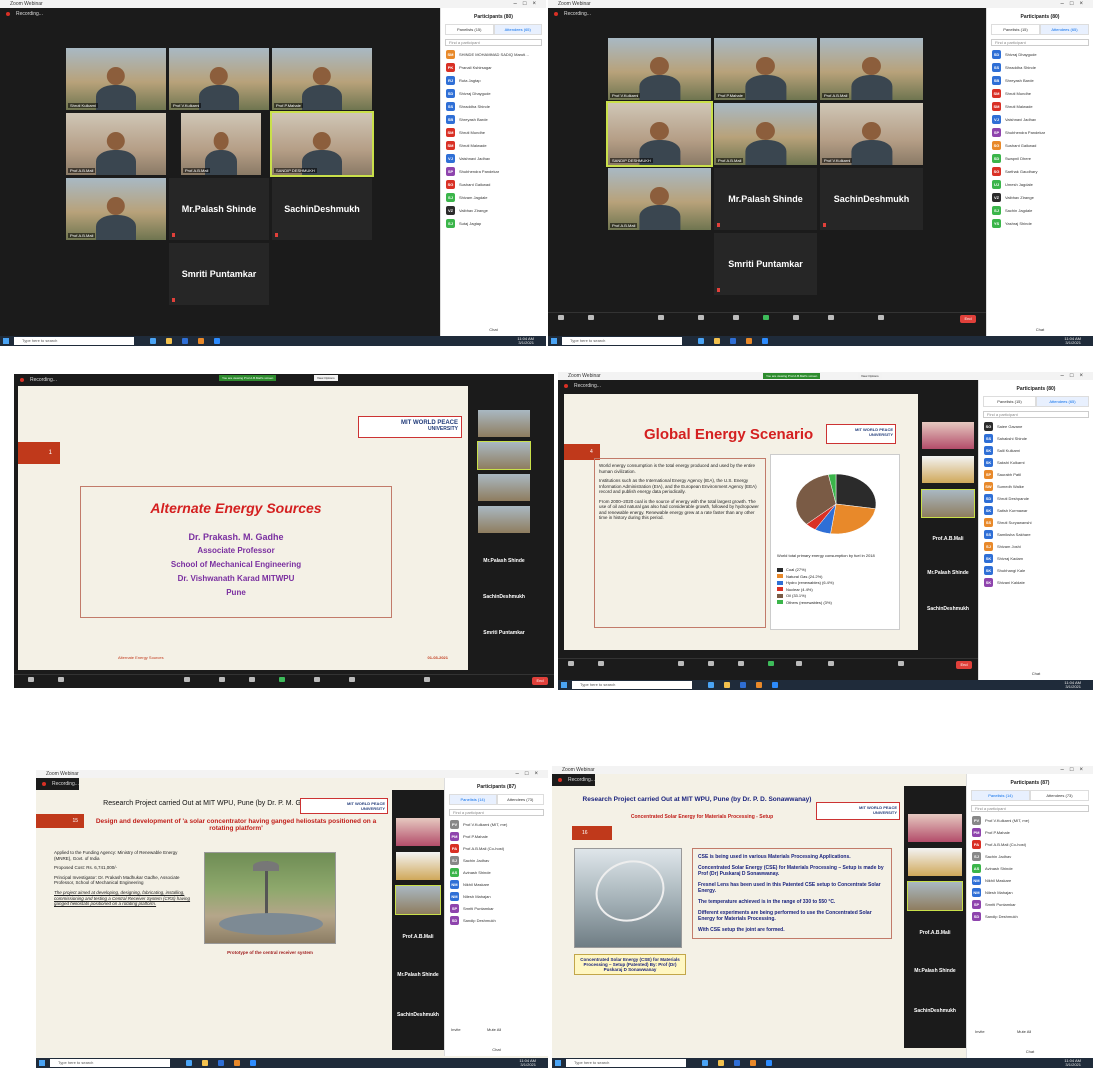  What do you see at coordinates (1040, 54) in the screenshot?
I see `list-item: SD Shivraj Dhaygude` at bounding box center [1040, 54].